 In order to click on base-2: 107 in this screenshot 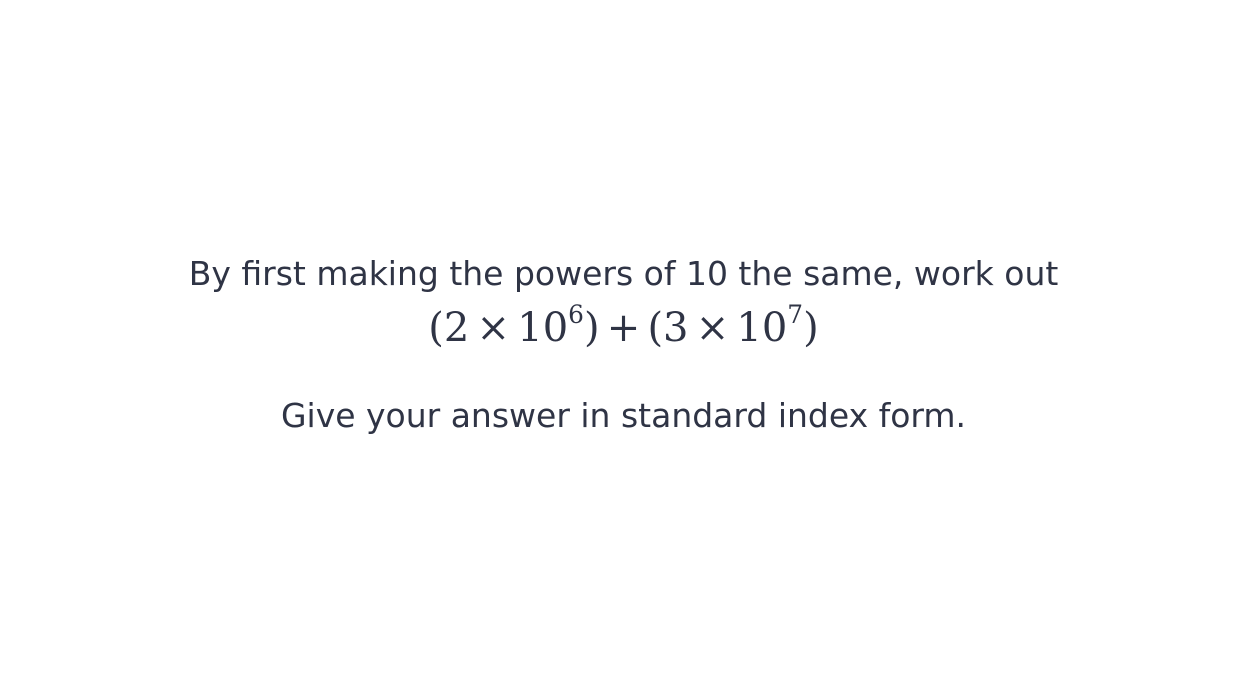, I will do `click(769, 328)`.